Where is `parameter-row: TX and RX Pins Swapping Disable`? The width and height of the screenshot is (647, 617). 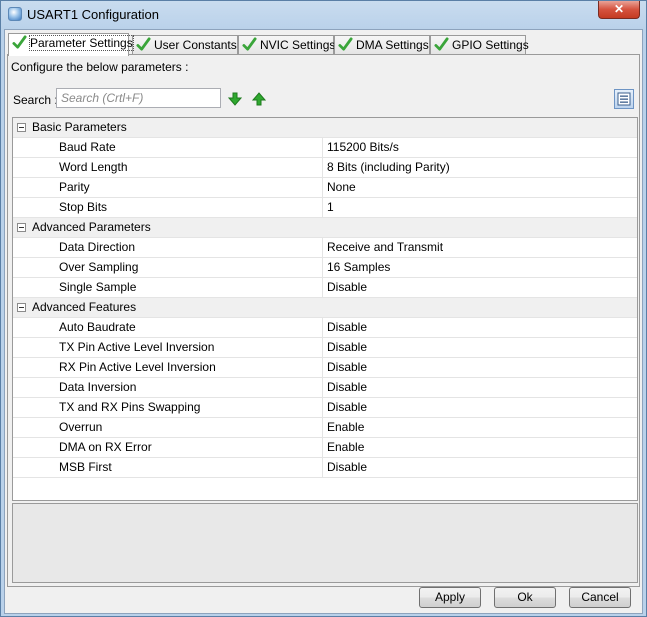
parameter-row: TX and RX Pins Swapping Disable is located at coordinates (325, 408).